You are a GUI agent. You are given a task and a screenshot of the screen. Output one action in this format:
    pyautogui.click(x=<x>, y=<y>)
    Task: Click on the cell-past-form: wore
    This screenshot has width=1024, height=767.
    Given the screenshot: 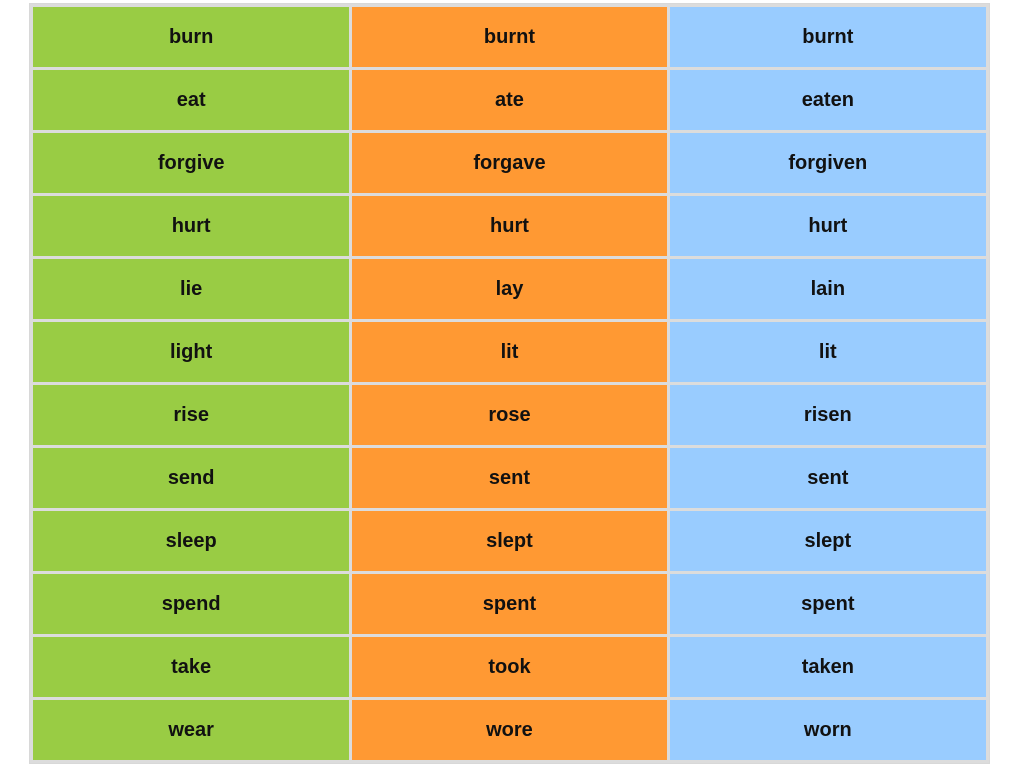 What is the action you would take?
    pyautogui.click(x=509, y=730)
    